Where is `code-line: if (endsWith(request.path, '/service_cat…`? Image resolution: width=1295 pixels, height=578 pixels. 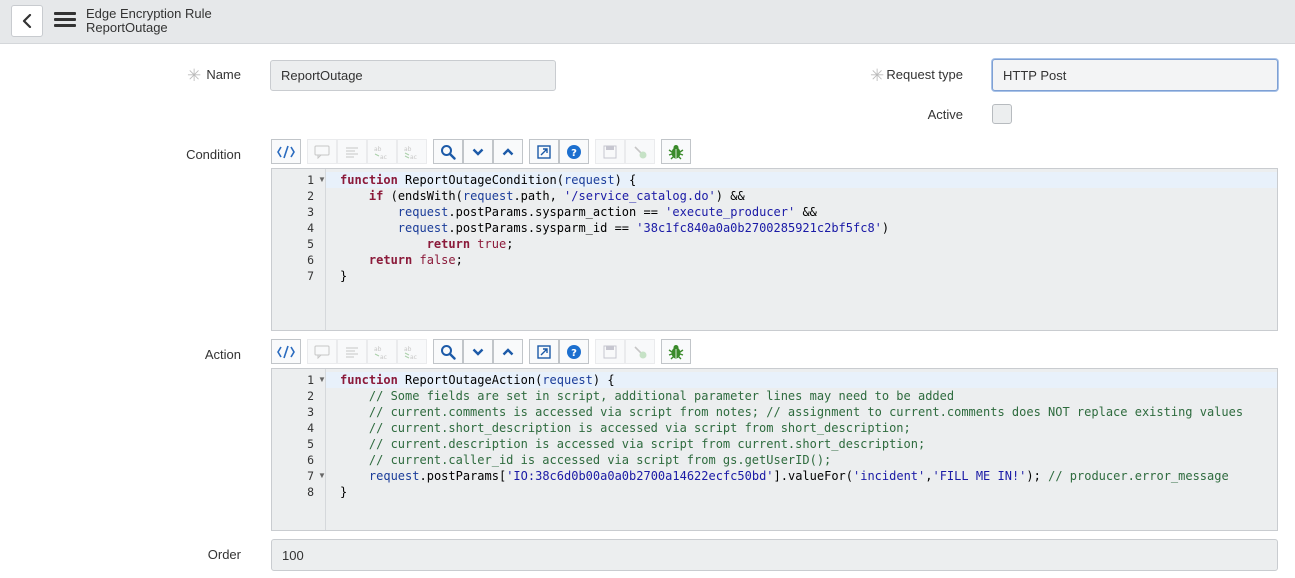
code-line: if (endsWith(request.path, '/service_cat… is located at coordinates (801, 196).